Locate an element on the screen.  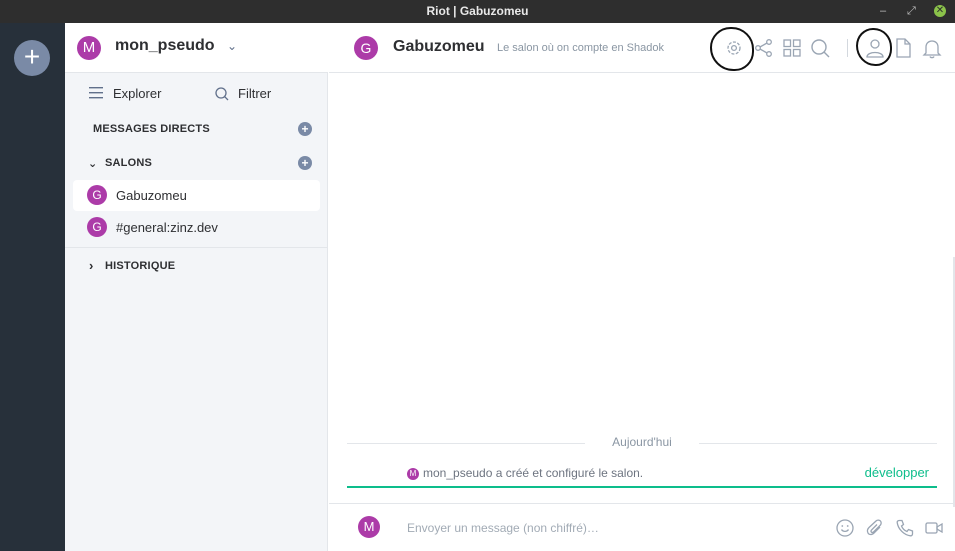
date-label: Aujourd'hui is located at coordinates (642, 442).